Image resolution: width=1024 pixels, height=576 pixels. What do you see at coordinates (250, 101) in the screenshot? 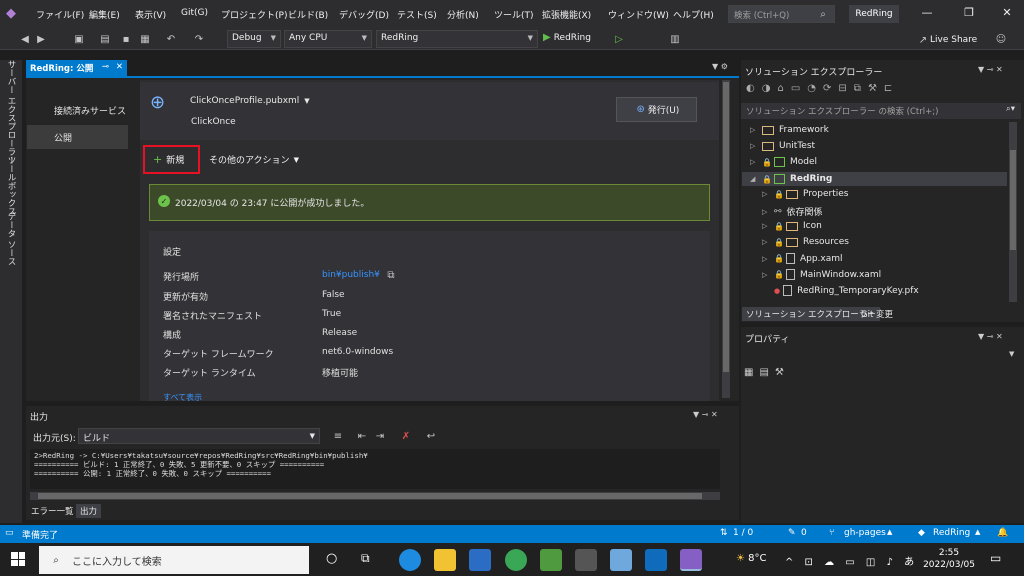
I see `profile-selector: ClickOnceProfile.pubxml ▼` at bounding box center [250, 101].